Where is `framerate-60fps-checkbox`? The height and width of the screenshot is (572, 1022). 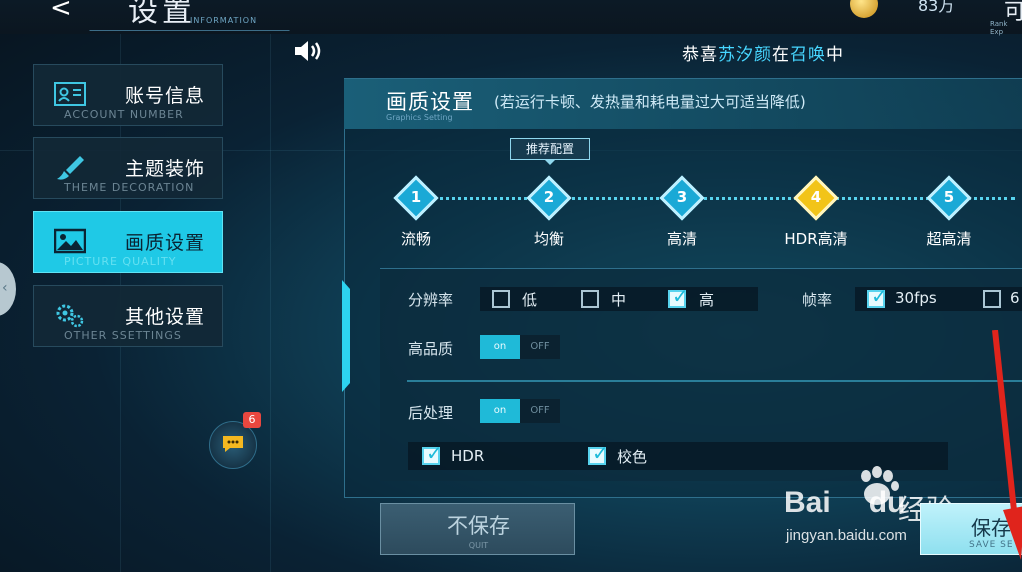
framerate-60fps-checkbox is located at coordinates (992, 299).